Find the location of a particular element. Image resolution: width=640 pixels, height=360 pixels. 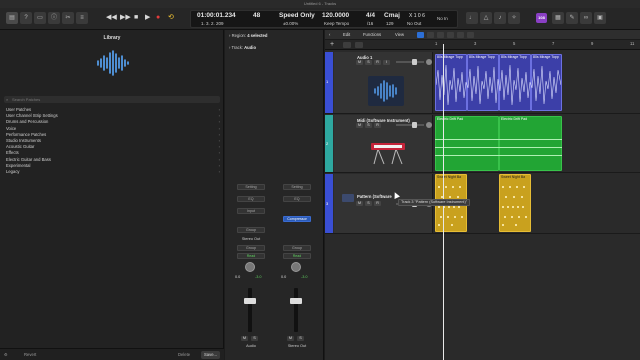

track-name: Pattern (Software is located at coordinates (374, 196).